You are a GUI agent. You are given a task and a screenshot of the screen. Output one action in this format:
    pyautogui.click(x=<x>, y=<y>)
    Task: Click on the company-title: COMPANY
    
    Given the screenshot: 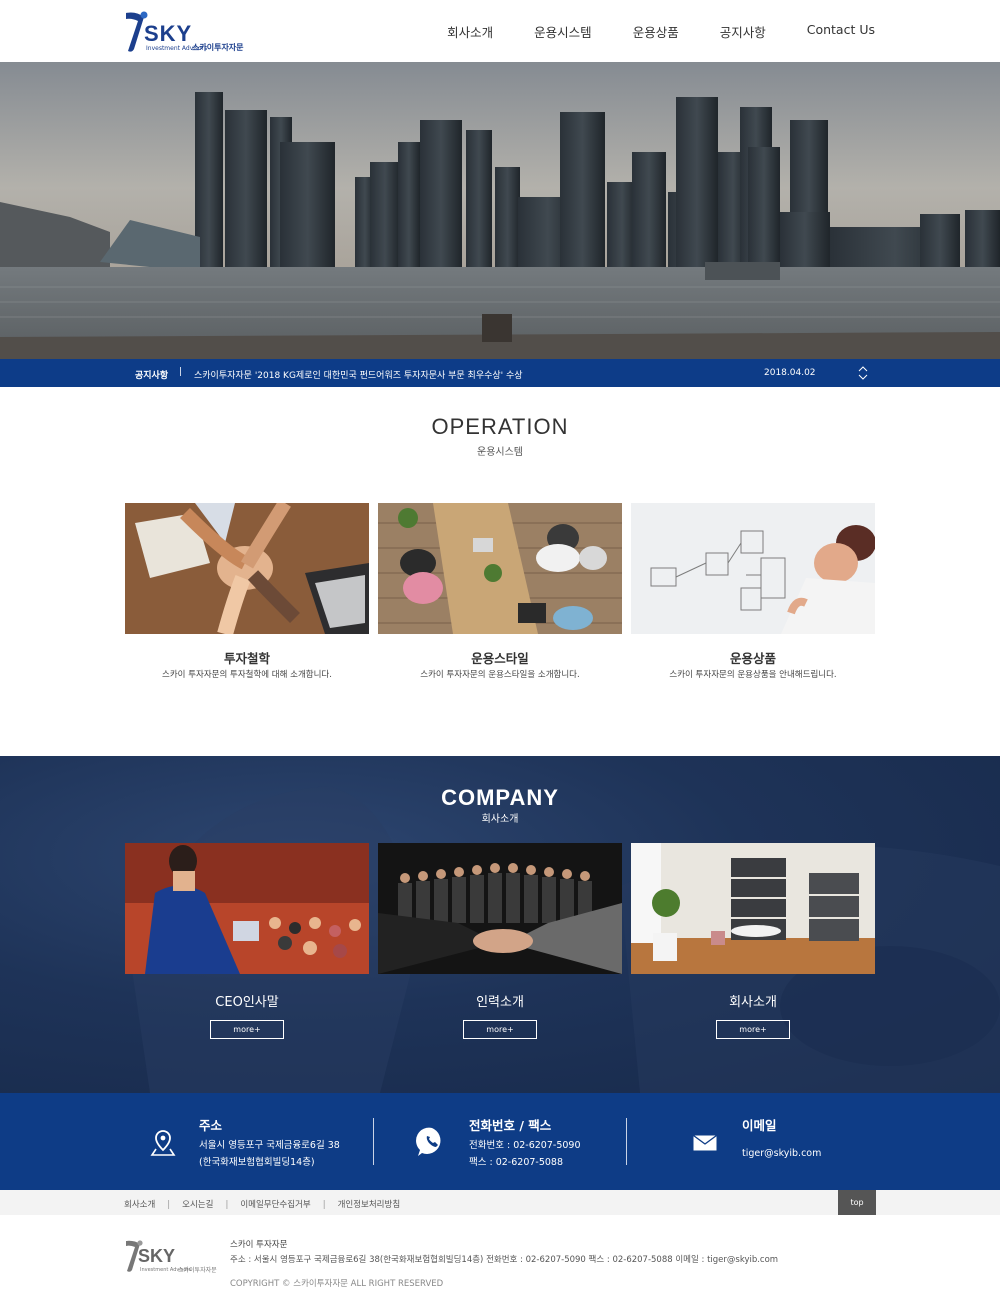 What is the action you would take?
    pyautogui.click(x=500, y=797)
    